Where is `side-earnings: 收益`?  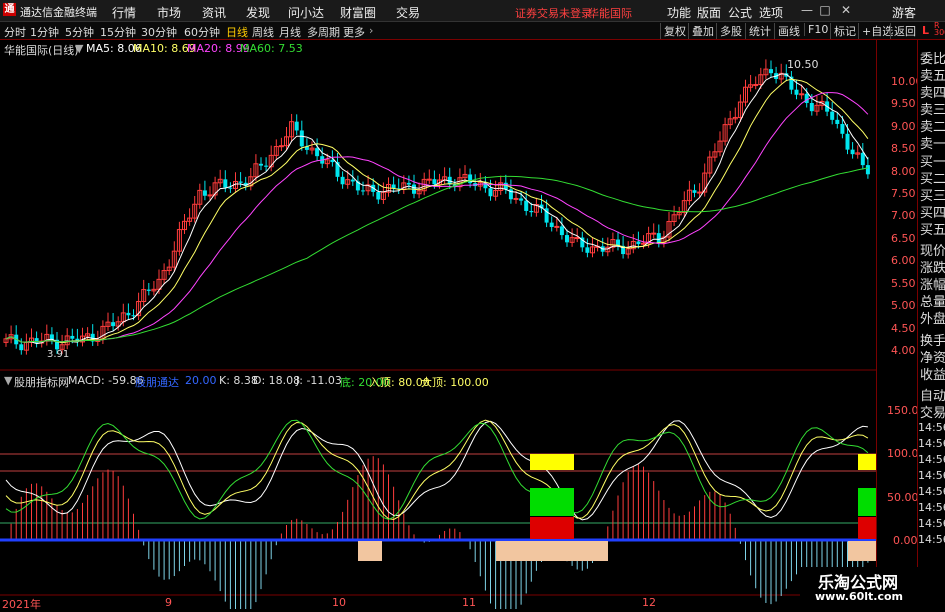 side-earnings: 收益 is located at coordinates (932, 373).